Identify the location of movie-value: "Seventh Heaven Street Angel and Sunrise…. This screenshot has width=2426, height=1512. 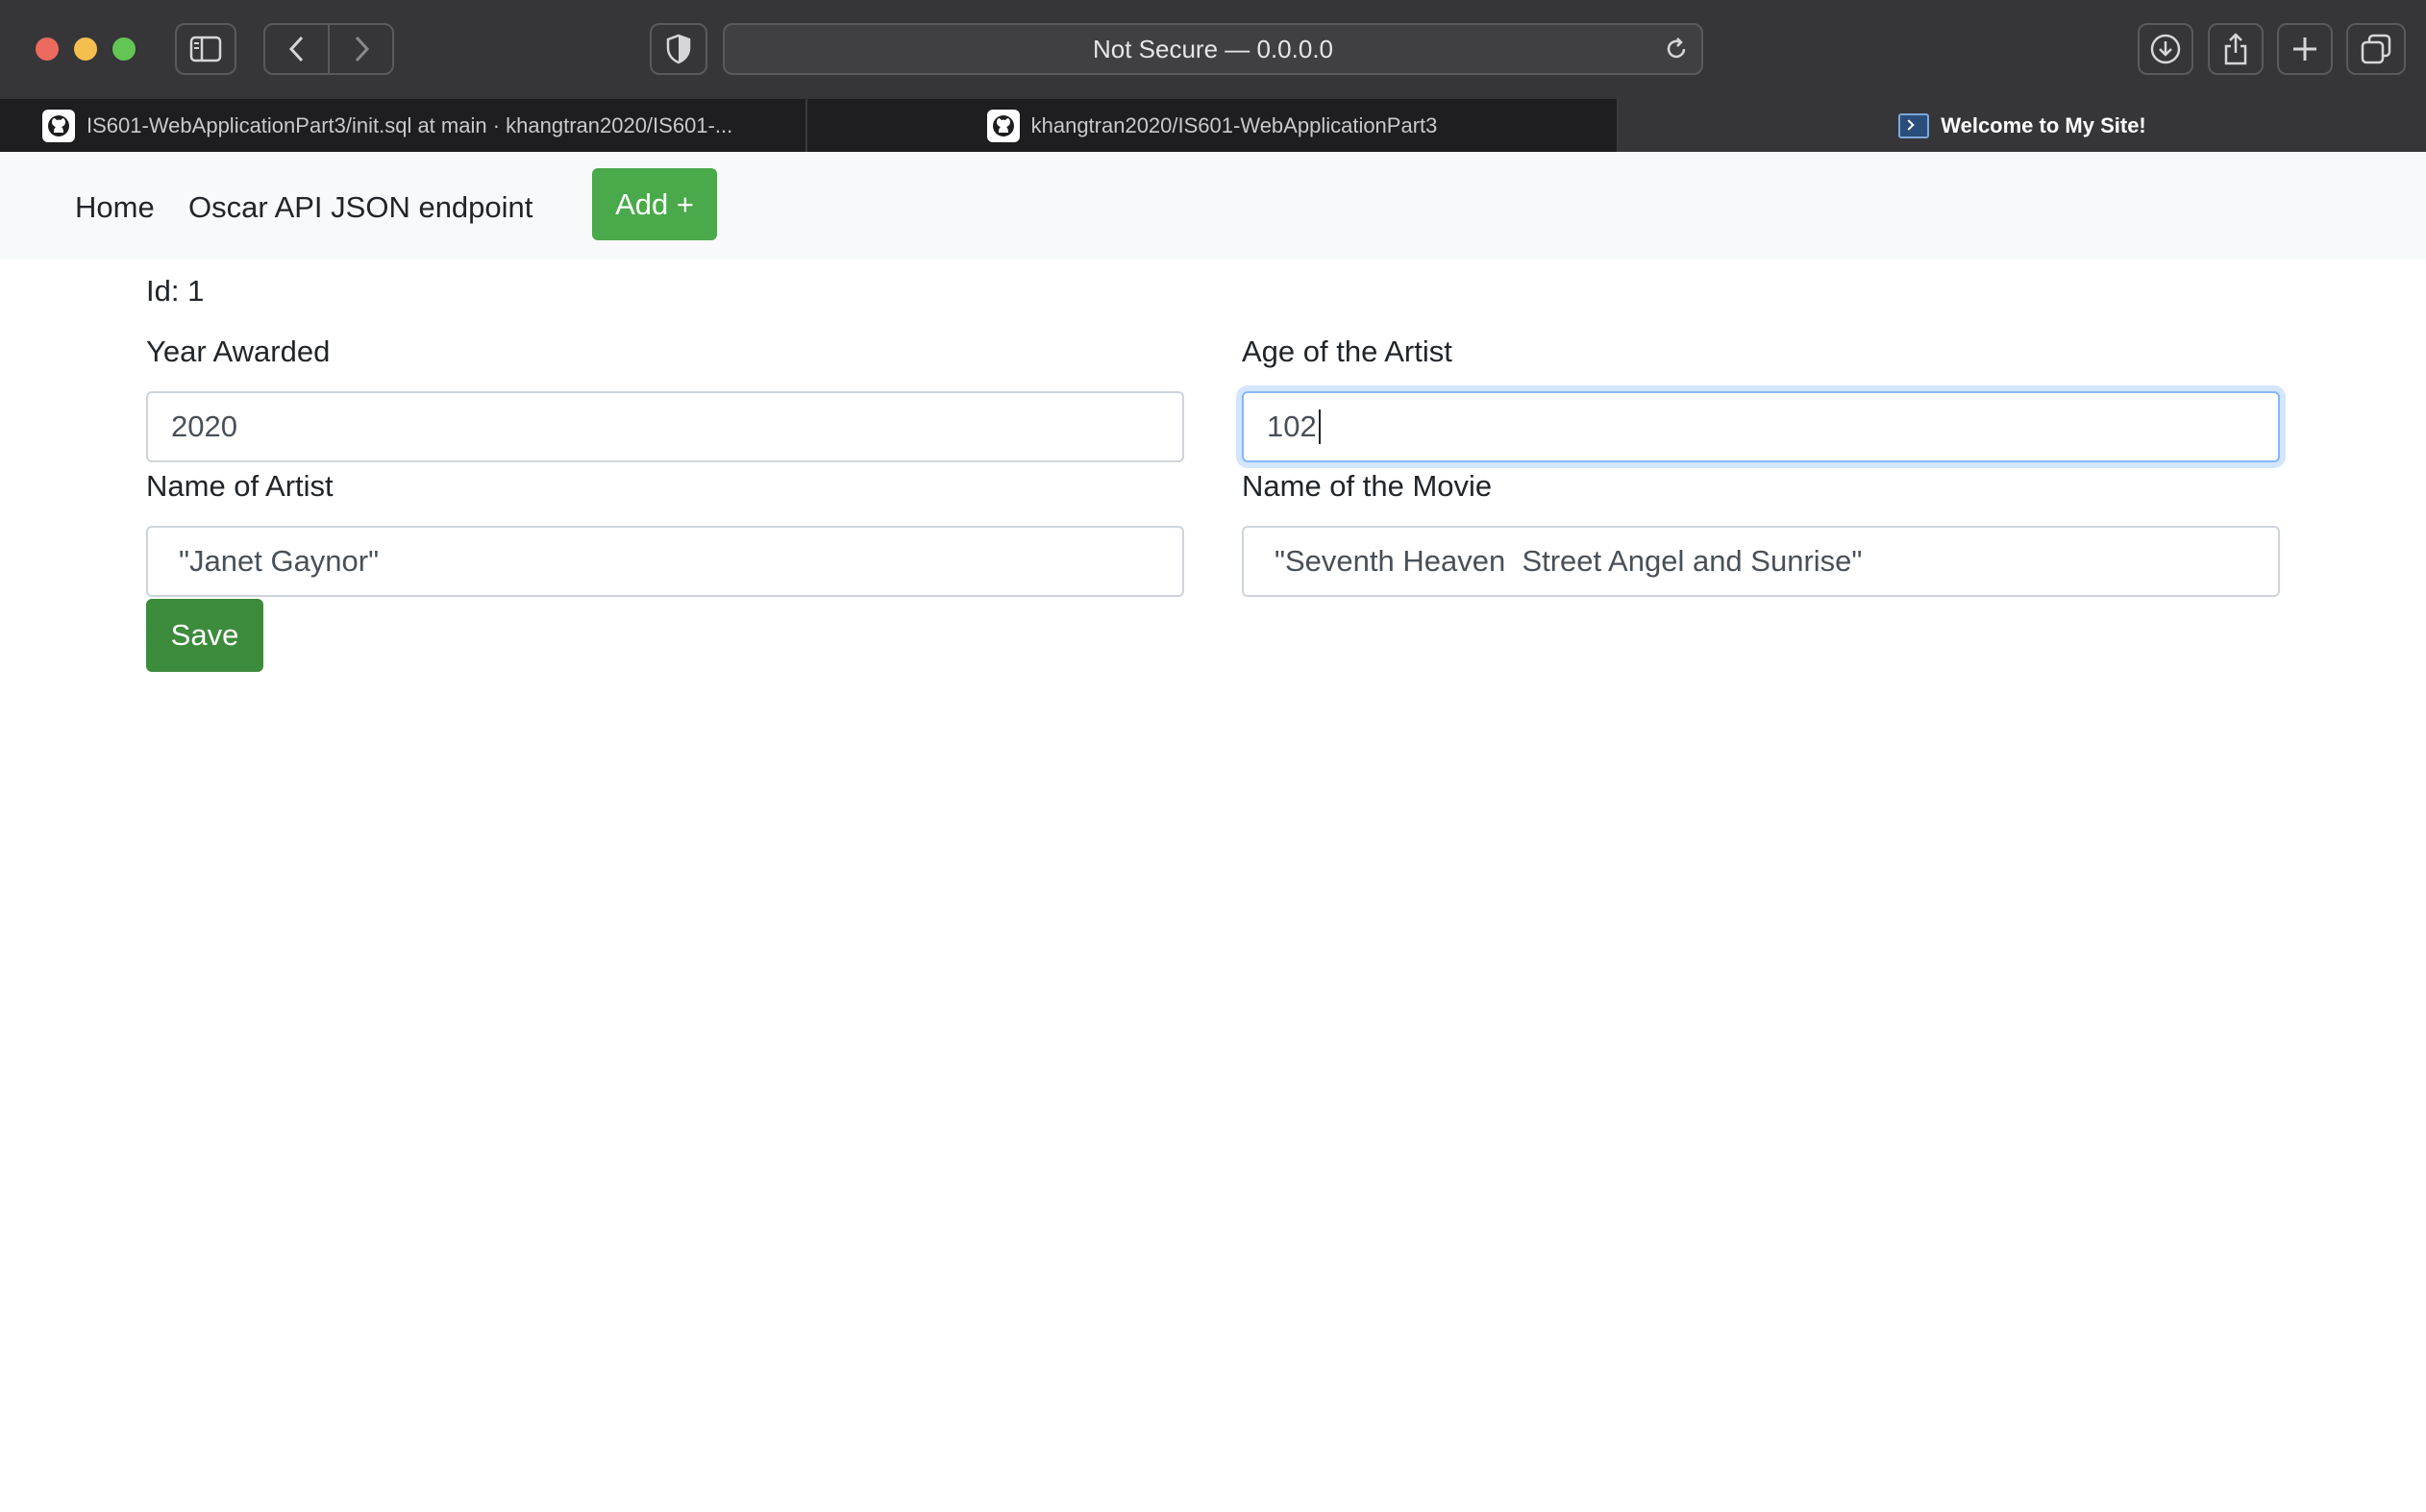
(1569, 561).